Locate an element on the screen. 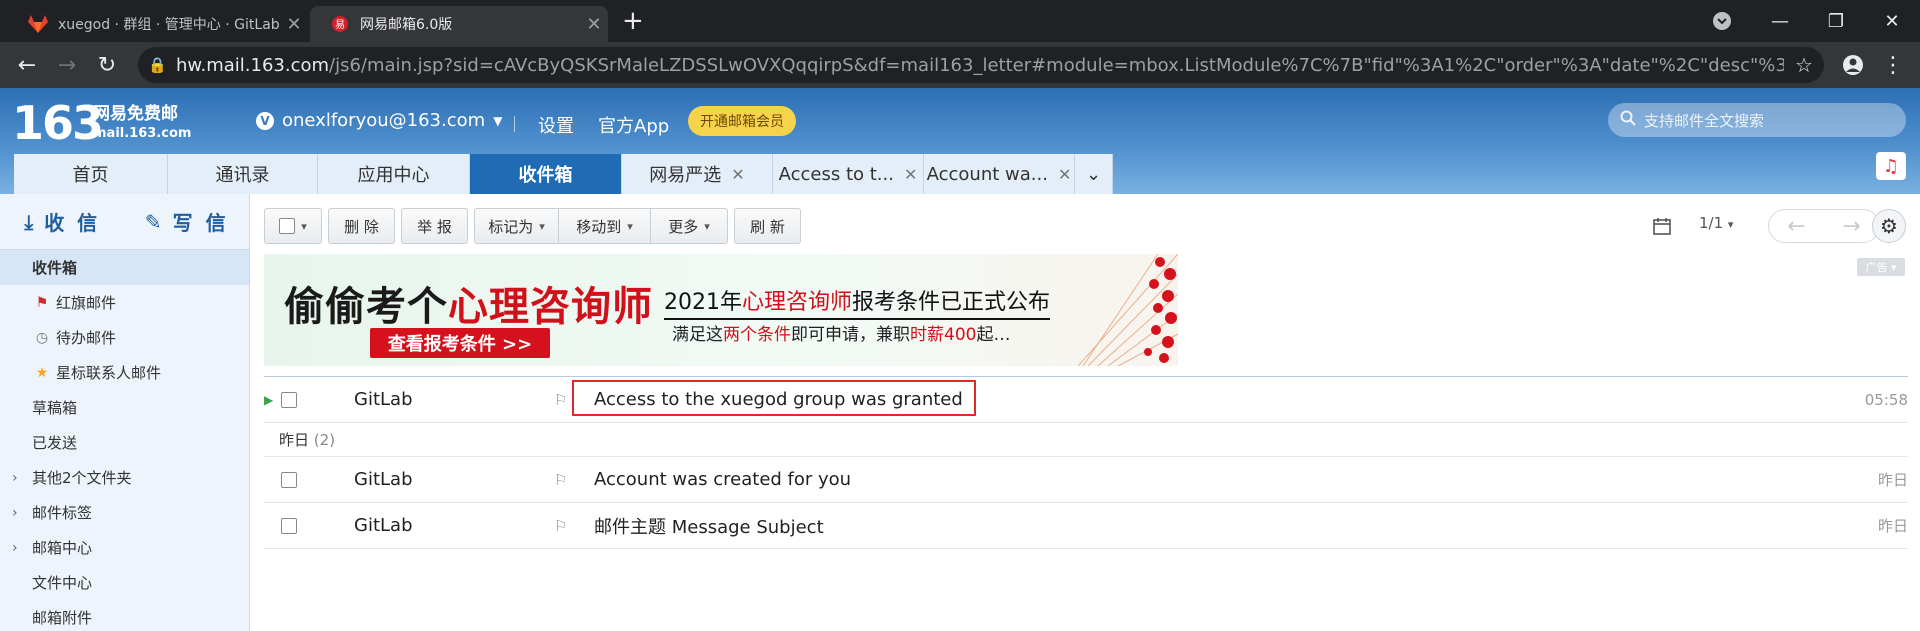 Image resolution: width=1920 pixels, height=631 pixels. move-to-button: 移动到 ▾ is located at coordinates (604, 226).